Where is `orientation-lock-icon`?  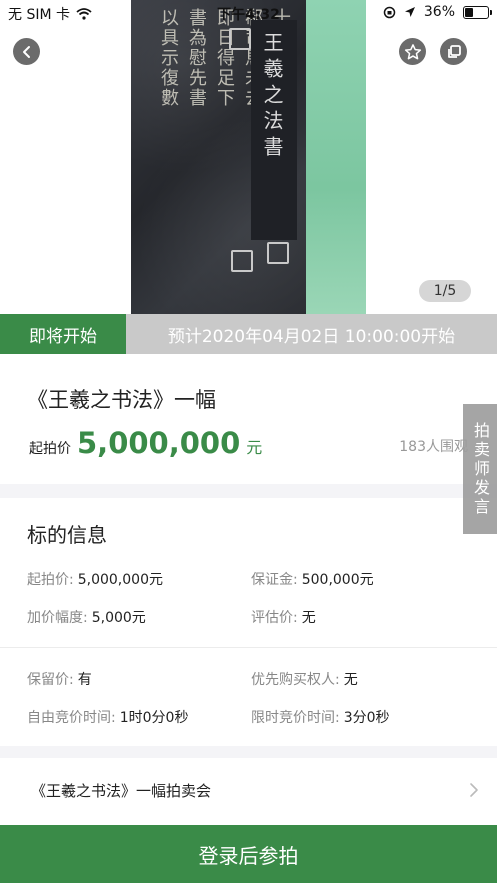
orientation-lock-icon is located at coordinates (389, 12).